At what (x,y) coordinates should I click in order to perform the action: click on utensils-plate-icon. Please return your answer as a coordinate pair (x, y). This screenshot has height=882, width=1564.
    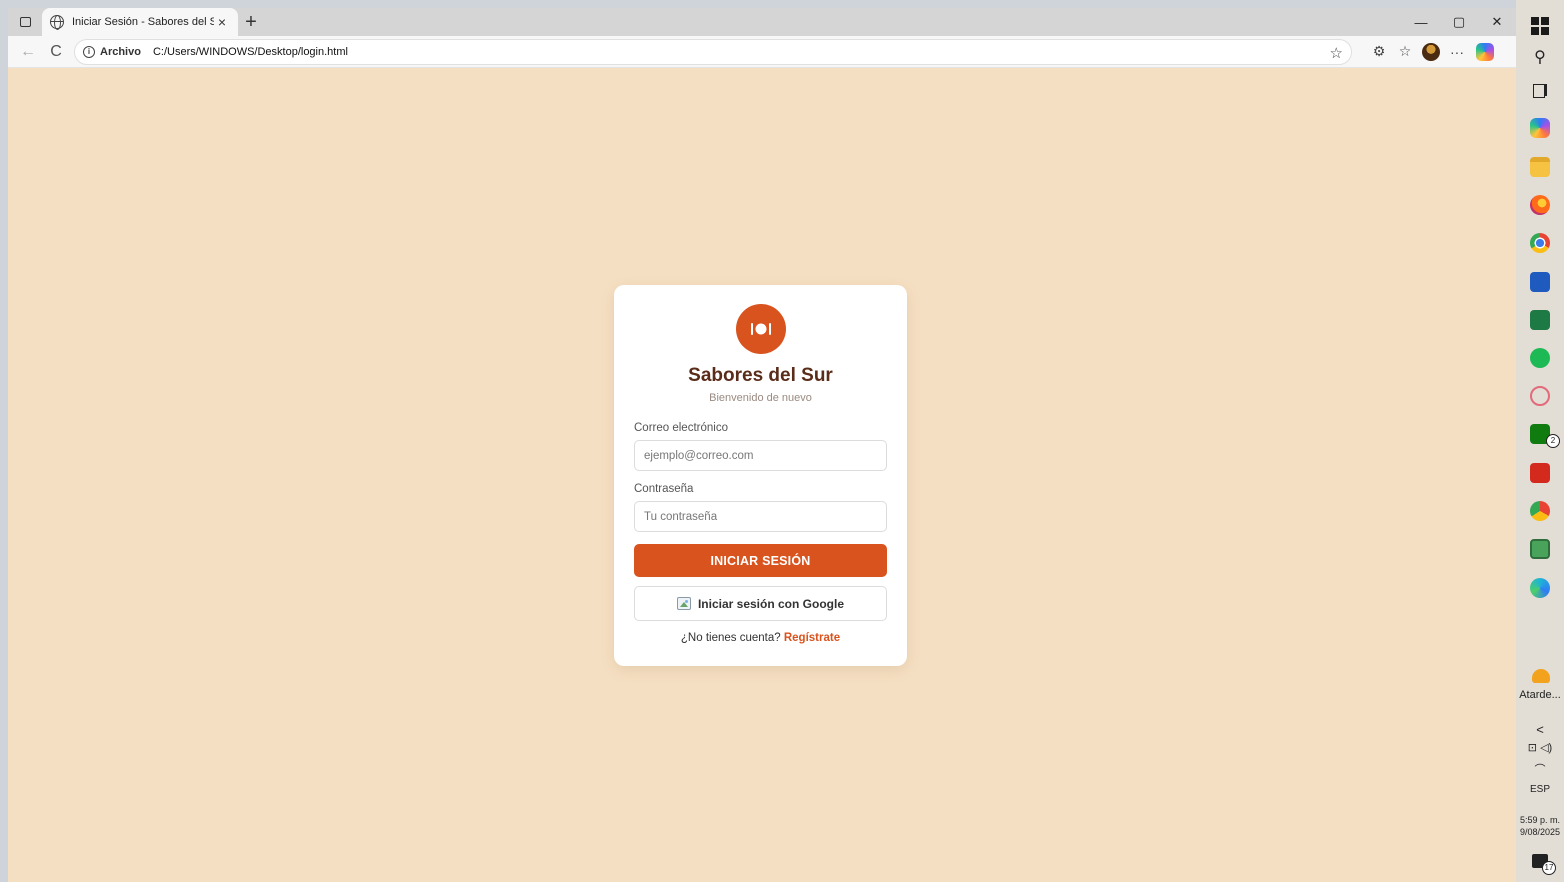
    Looking at the image, I should click on (760, 329).